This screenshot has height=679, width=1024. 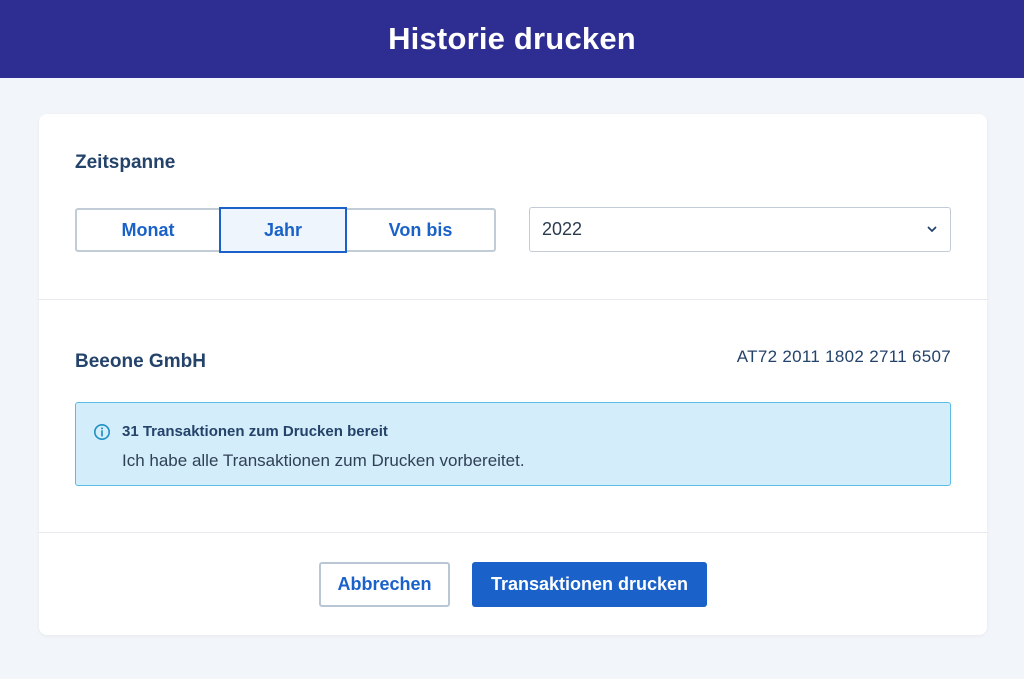 I want to click on year-select-value: 2022, so click(x=562, y=229).